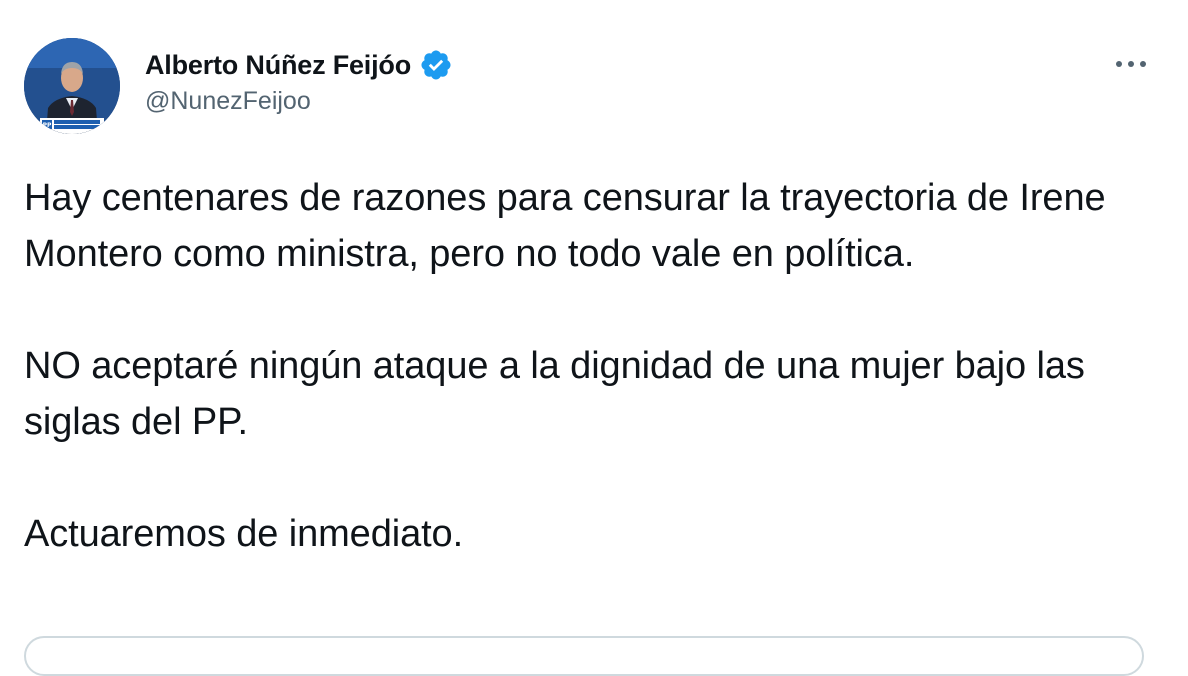 The width and height of the screenshot is (1188, 676). What do you see at coordinates (47, 125) in the screenshot?
I see `avatar-logo: PP` at bounding box center [47, 125].